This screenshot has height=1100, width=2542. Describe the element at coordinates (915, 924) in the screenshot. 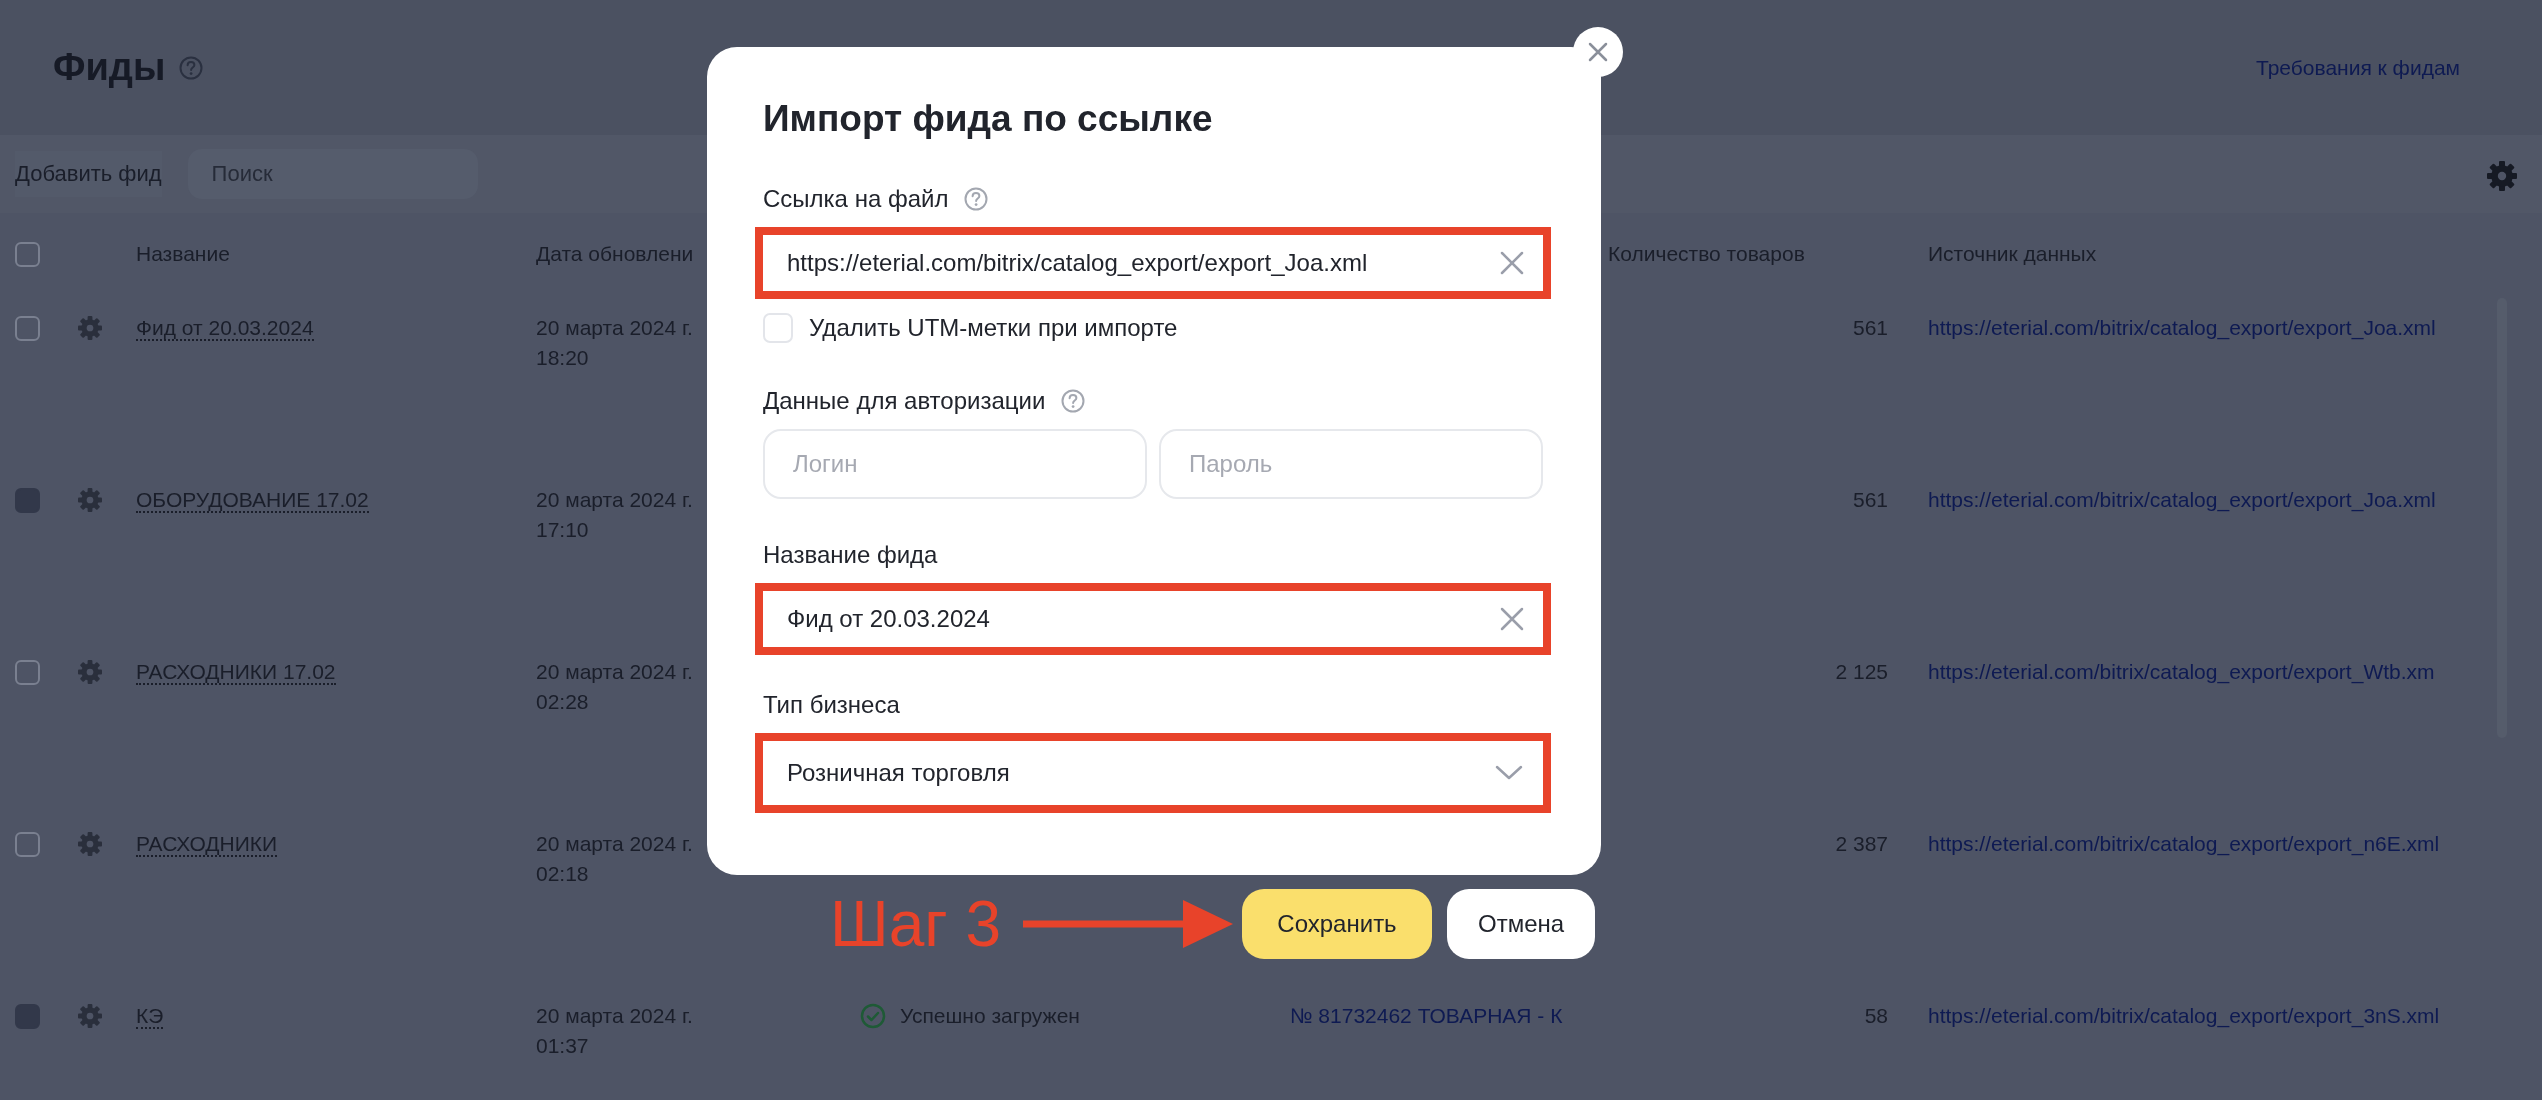

I see `step-label: Шаг 3` at that location.